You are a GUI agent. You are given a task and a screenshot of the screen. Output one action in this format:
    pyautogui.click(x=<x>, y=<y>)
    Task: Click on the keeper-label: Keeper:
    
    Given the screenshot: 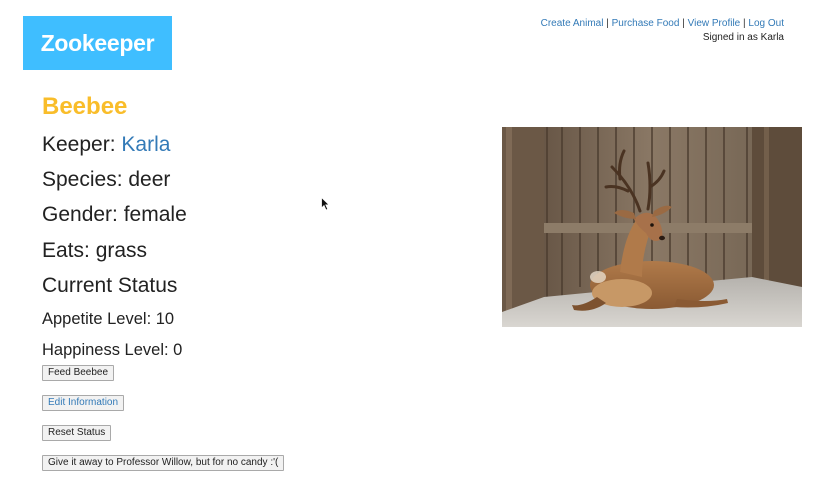 What is the action you would take?
    pyautogui.click(x=82, y=144)
    